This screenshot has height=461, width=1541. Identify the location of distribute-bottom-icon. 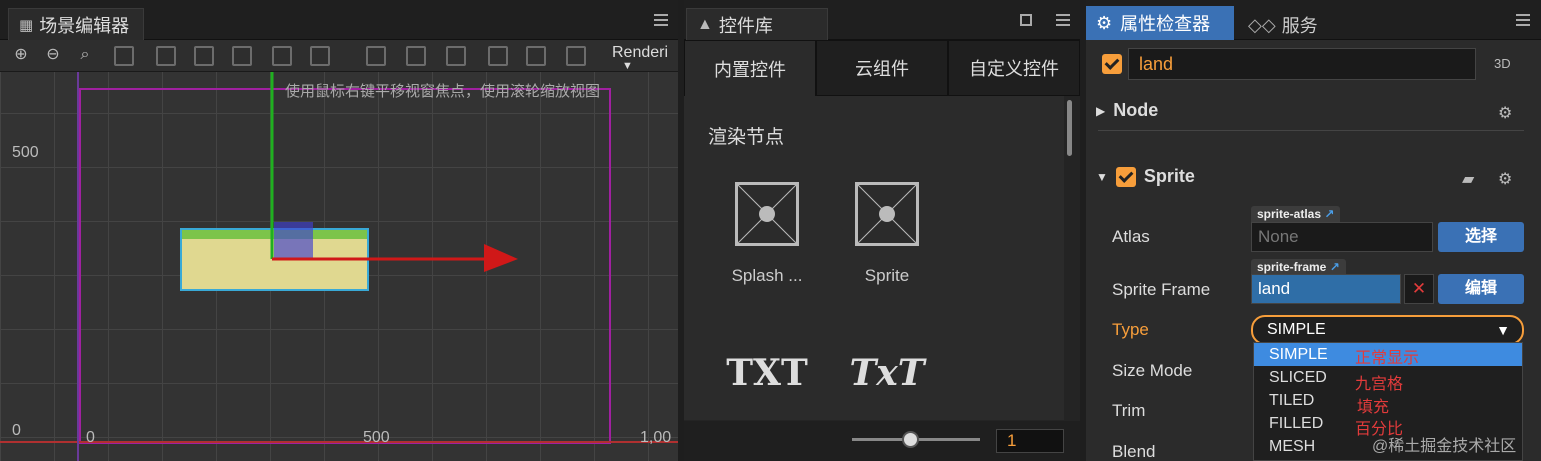
(456, 56).